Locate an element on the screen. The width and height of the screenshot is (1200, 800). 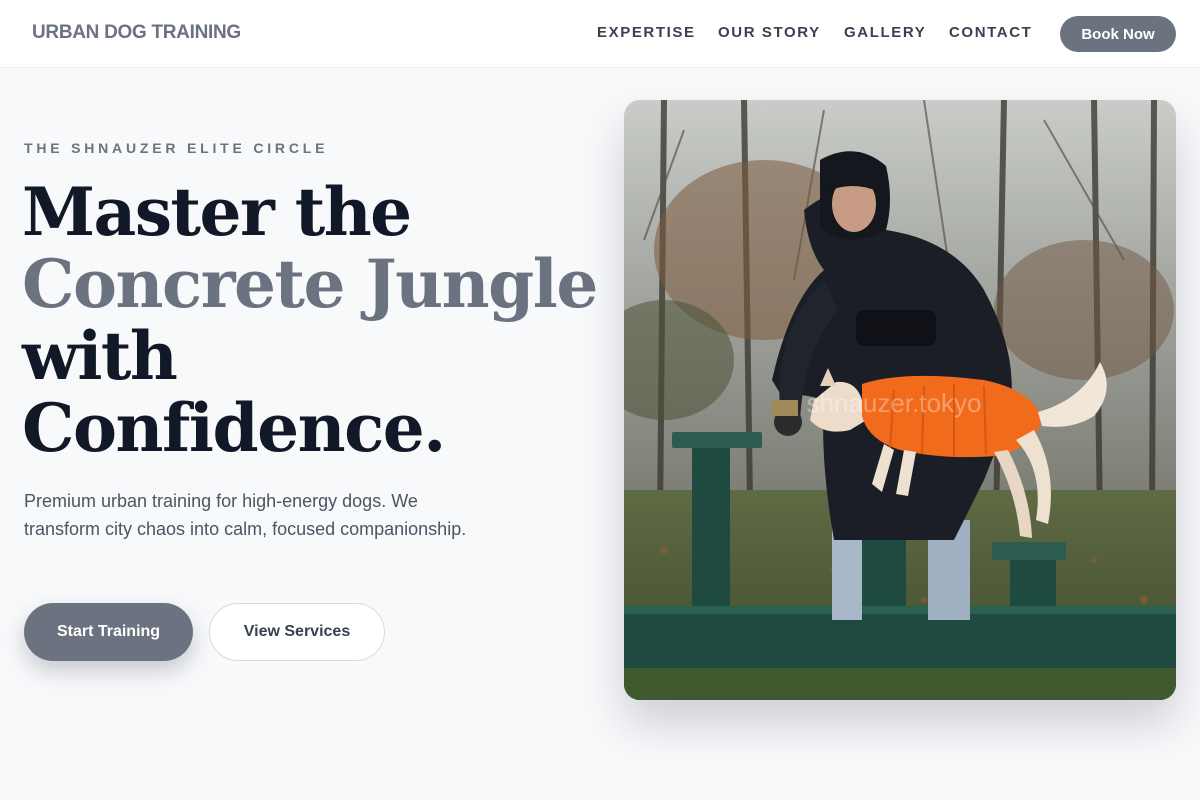
view-services-button: View Services is located at coordinates (297, 632).